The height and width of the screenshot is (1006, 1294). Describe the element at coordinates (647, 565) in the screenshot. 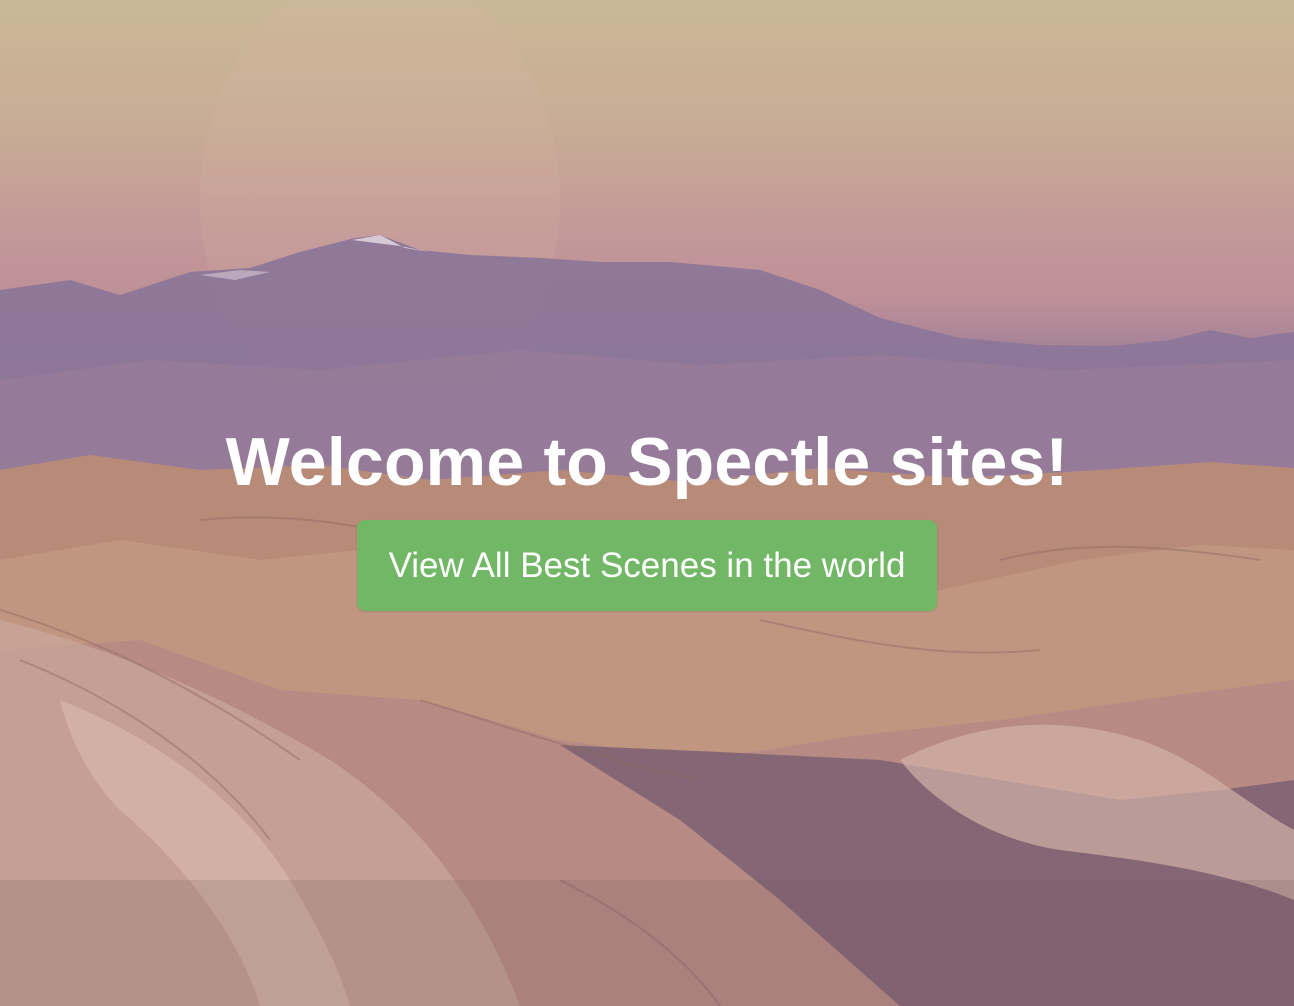

I see `view-scenes-button: View All Best Scenes in the world` at that location.